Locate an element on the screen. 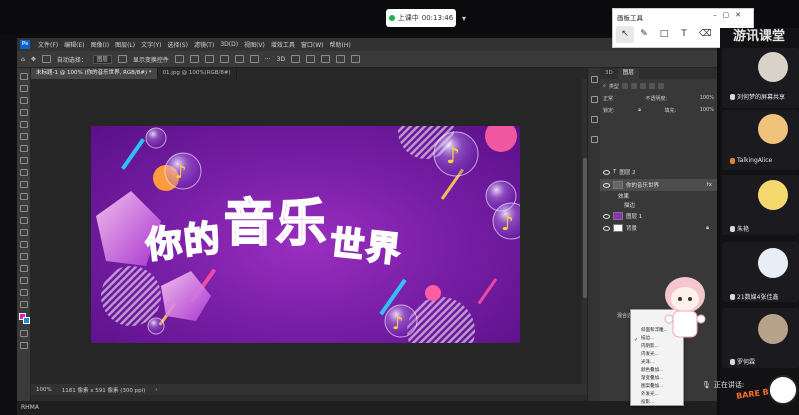 This screenshot has height=415, width=799. pen-tool-icon is located at coordinates (24, 232).